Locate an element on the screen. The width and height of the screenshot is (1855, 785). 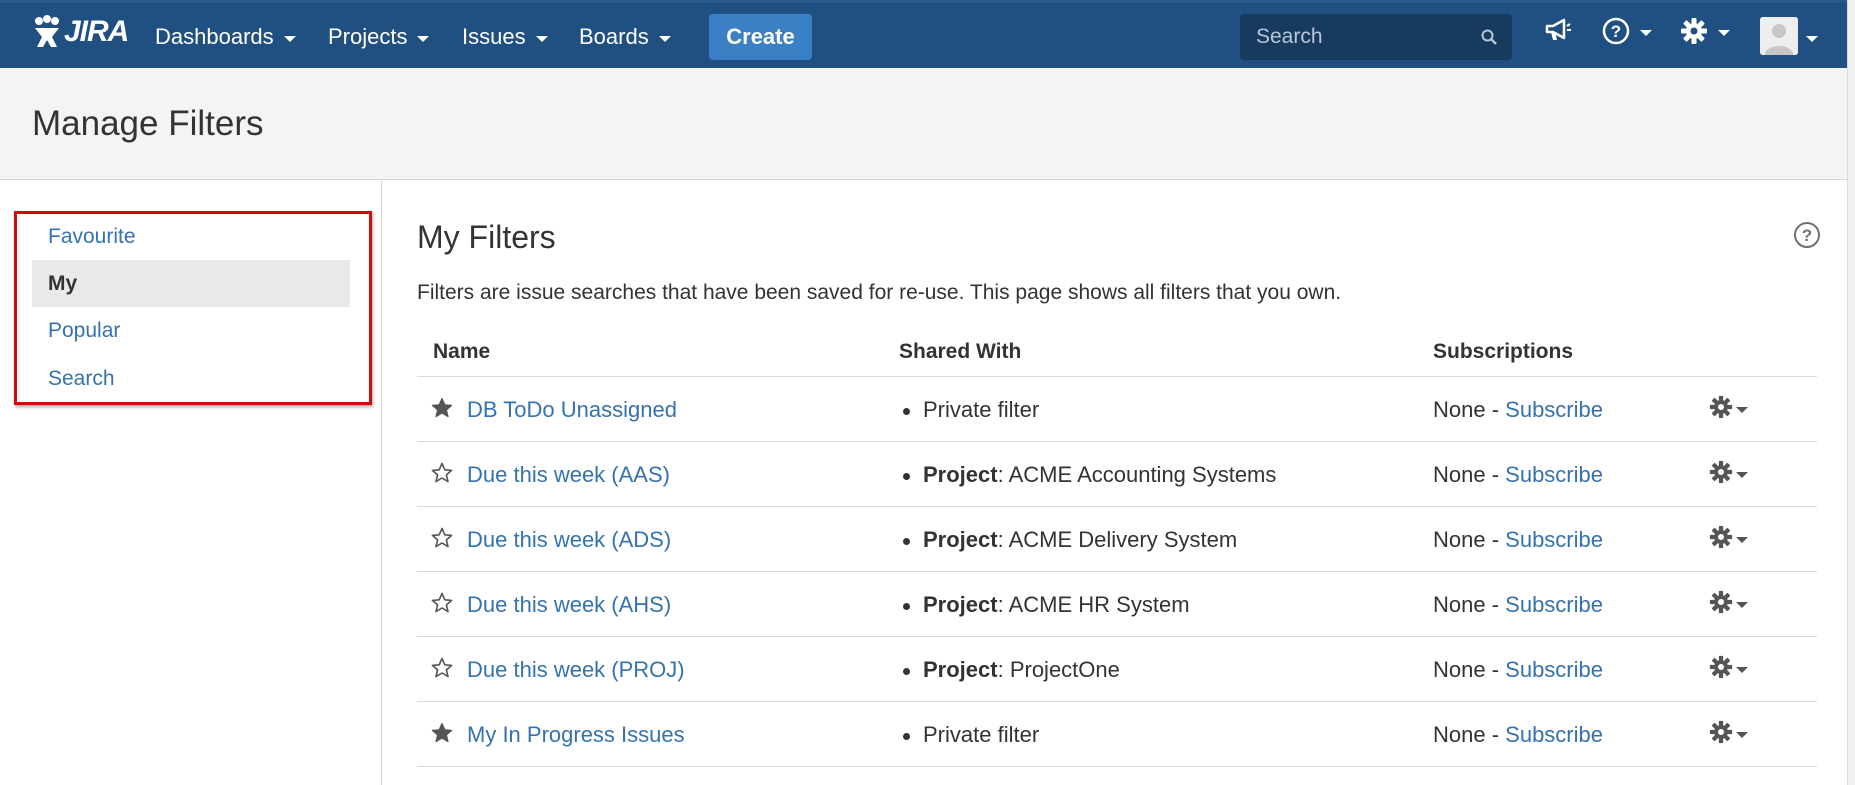
nav-projects: Projects is located at coordinates (379, 37).